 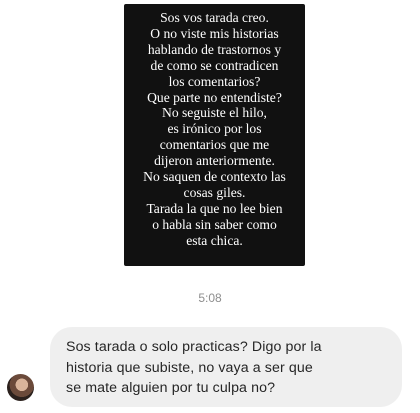 I want to click on story-line: comentarios que me, so click(x=214, y=145).